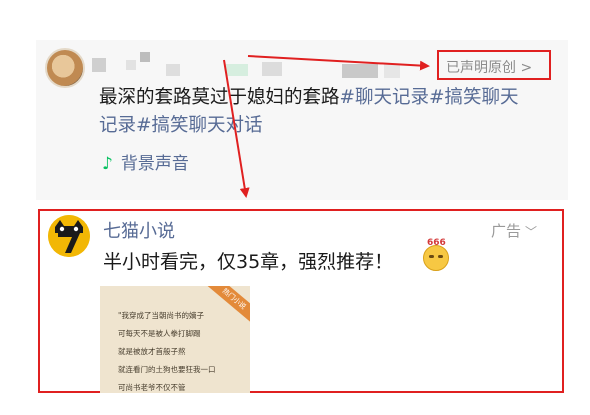 This screenshot has height=415, width=590. What do you see at coordinates (161, 315) in the screenshot?
I see `image-text-line: "我穿成了当朝尚书的嫡子` at bounding box center [161, 315].